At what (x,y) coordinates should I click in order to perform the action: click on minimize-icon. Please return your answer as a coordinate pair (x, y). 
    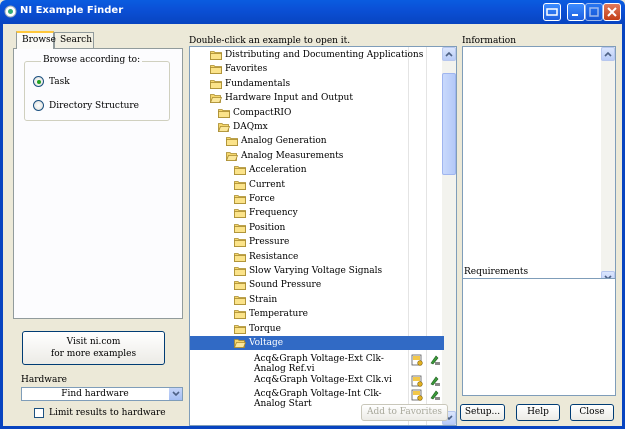
    Looking at the image, I should click on (576, 12).